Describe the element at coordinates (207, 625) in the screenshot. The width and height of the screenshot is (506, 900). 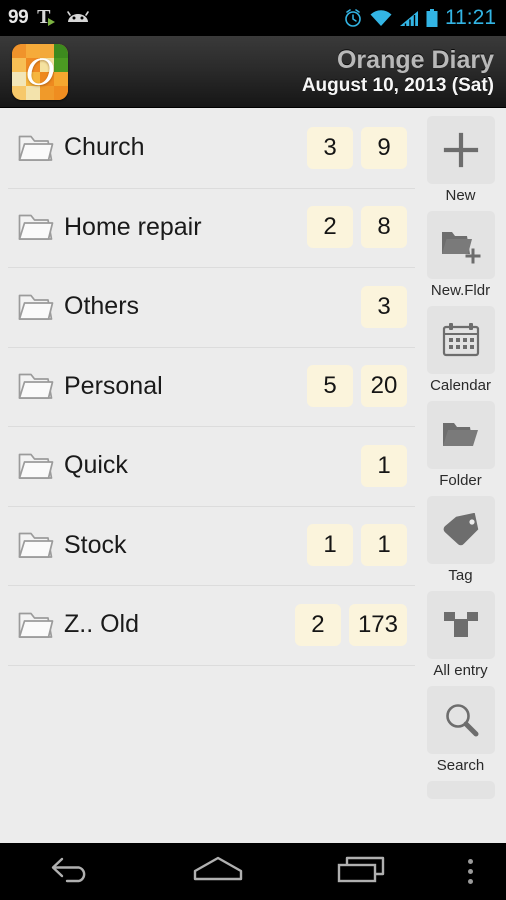
I see `folder-row: Z.. Old 2 173` at that location.